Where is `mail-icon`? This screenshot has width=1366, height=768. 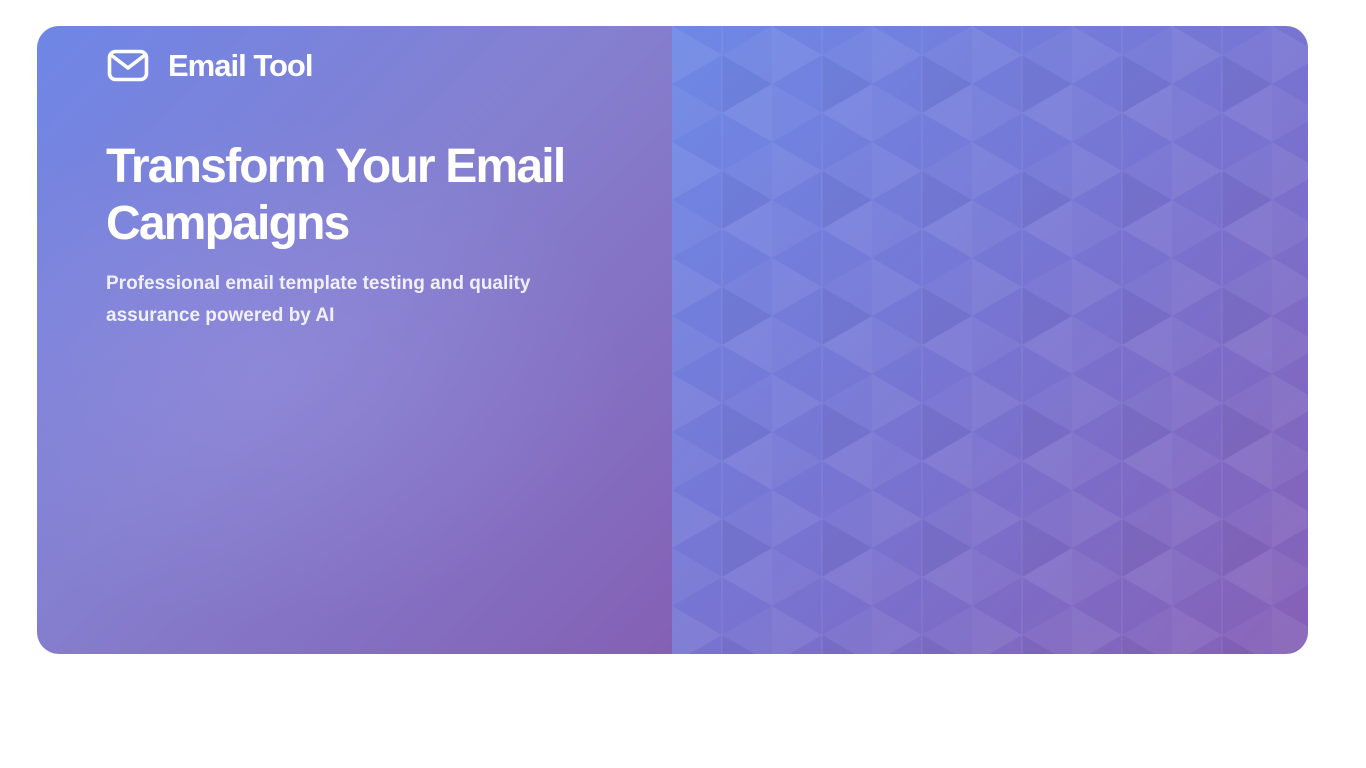
mail-icon is located at coordinates (128, 66).